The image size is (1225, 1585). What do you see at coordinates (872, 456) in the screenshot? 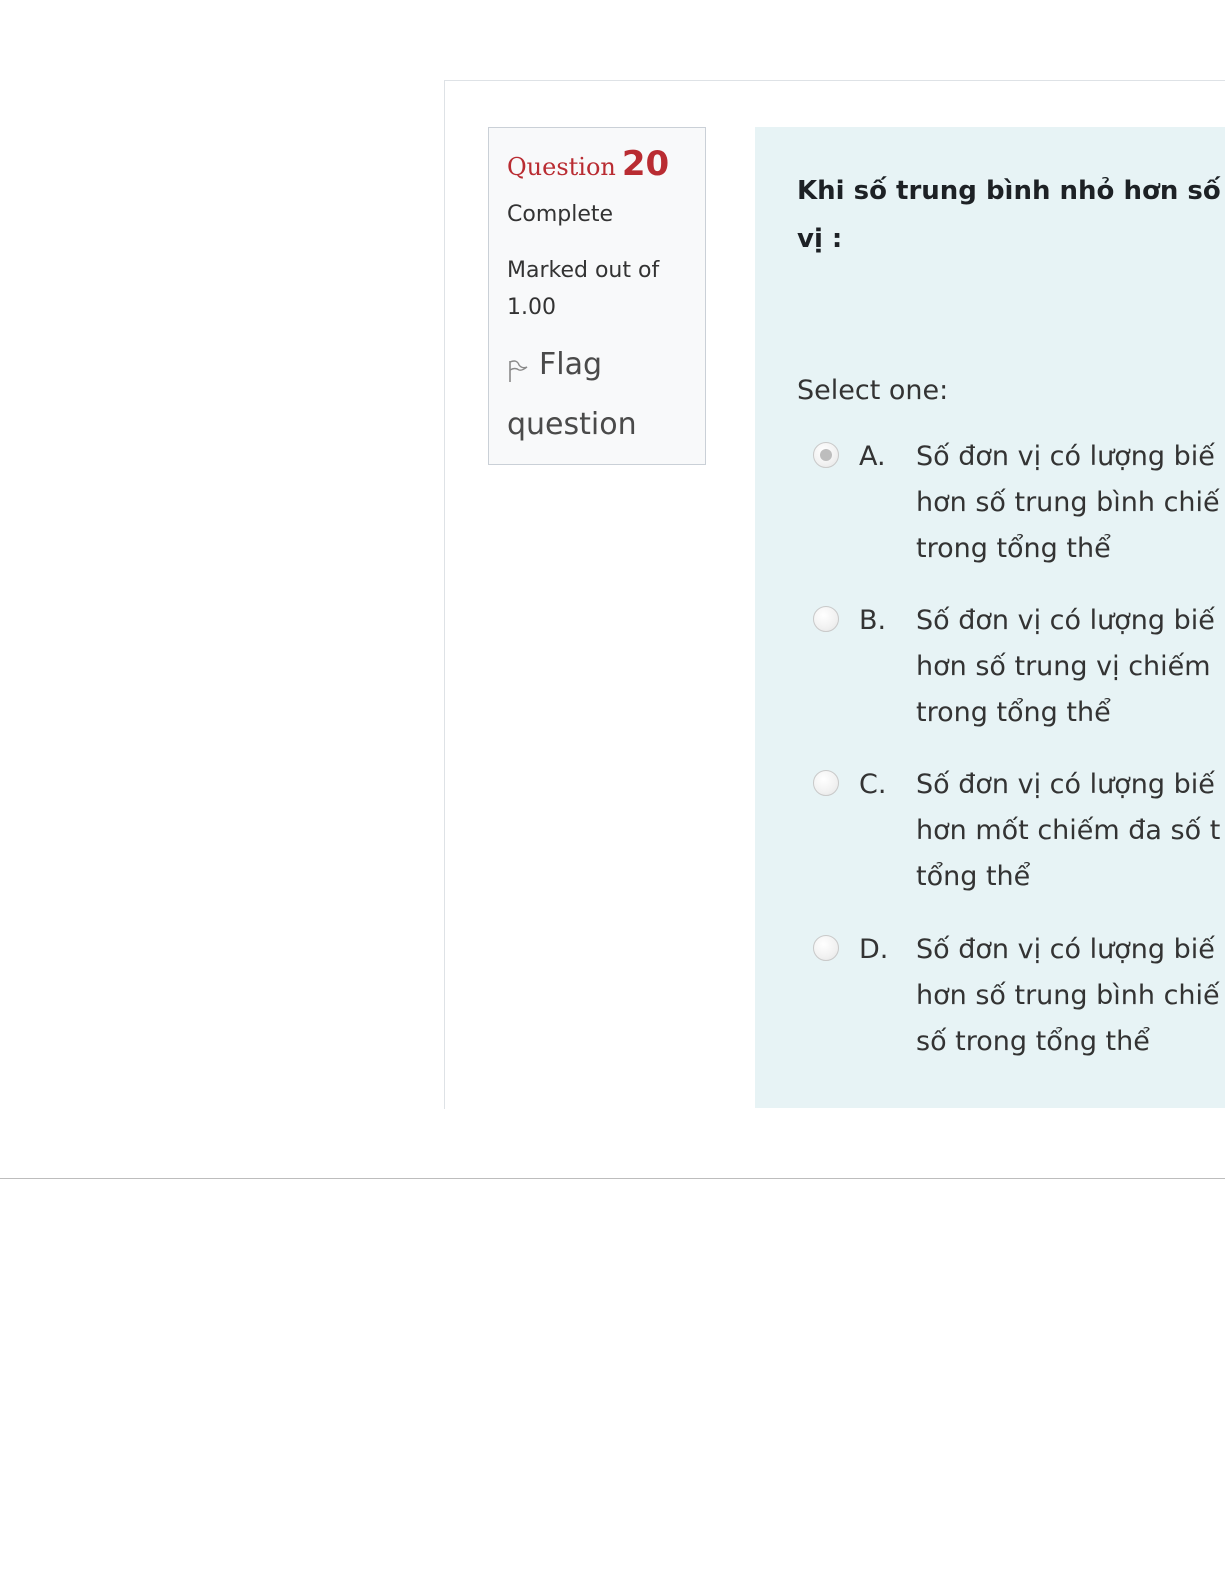
I see `answer-letter: A.` at bounding box center [872, 456].